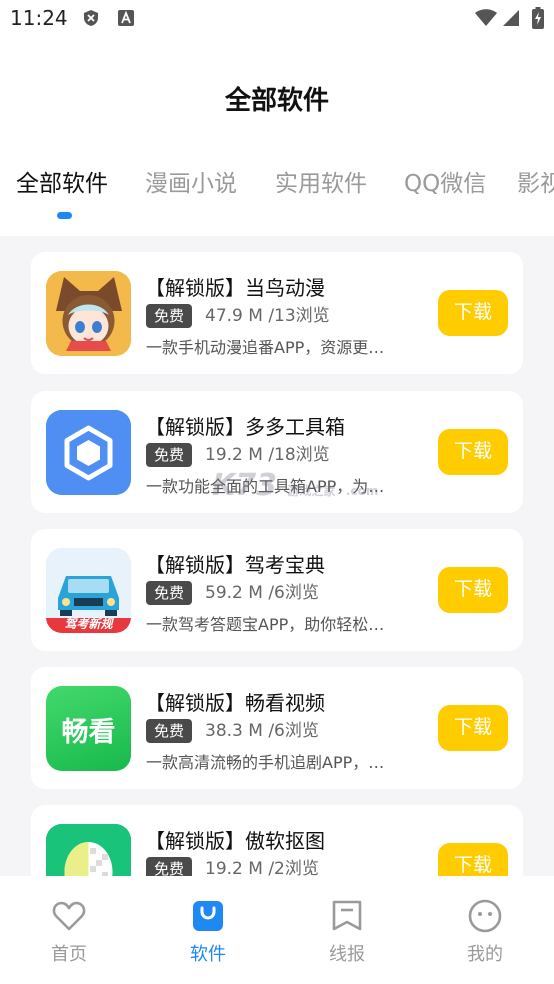 This screenshot has height=984, width=554. I want to click on list-item: 【解锁版】傲软抠图 免费 19.2 M /2浏览 下载, so click(277, 840).